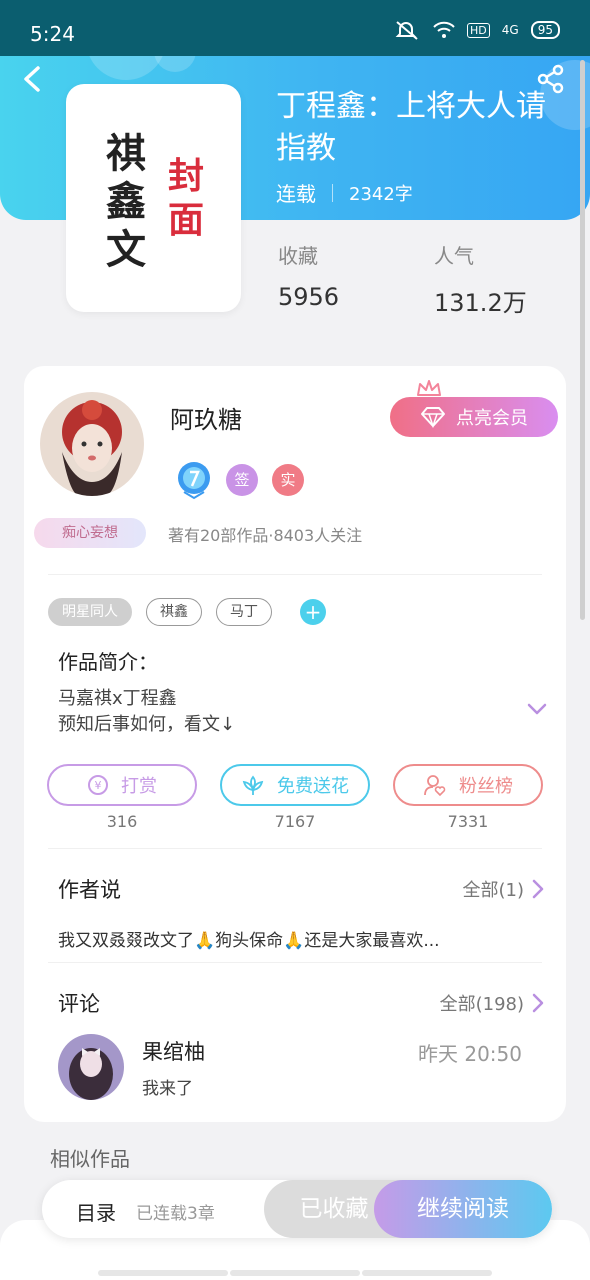 Image resolution: width=590 pixels, height=1280 pixels. What do you see at coordinates (480, 303) in the screenshot?
I see `stat-value: 131.2万` at bounding box center [480, 303].